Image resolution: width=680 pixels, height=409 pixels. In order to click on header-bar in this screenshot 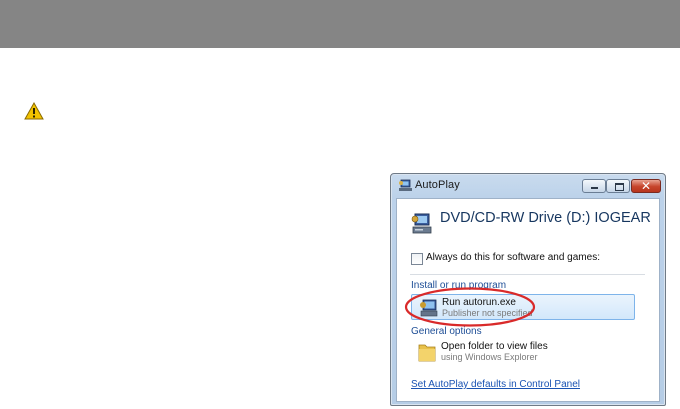, I will do `click(340, 24)`.